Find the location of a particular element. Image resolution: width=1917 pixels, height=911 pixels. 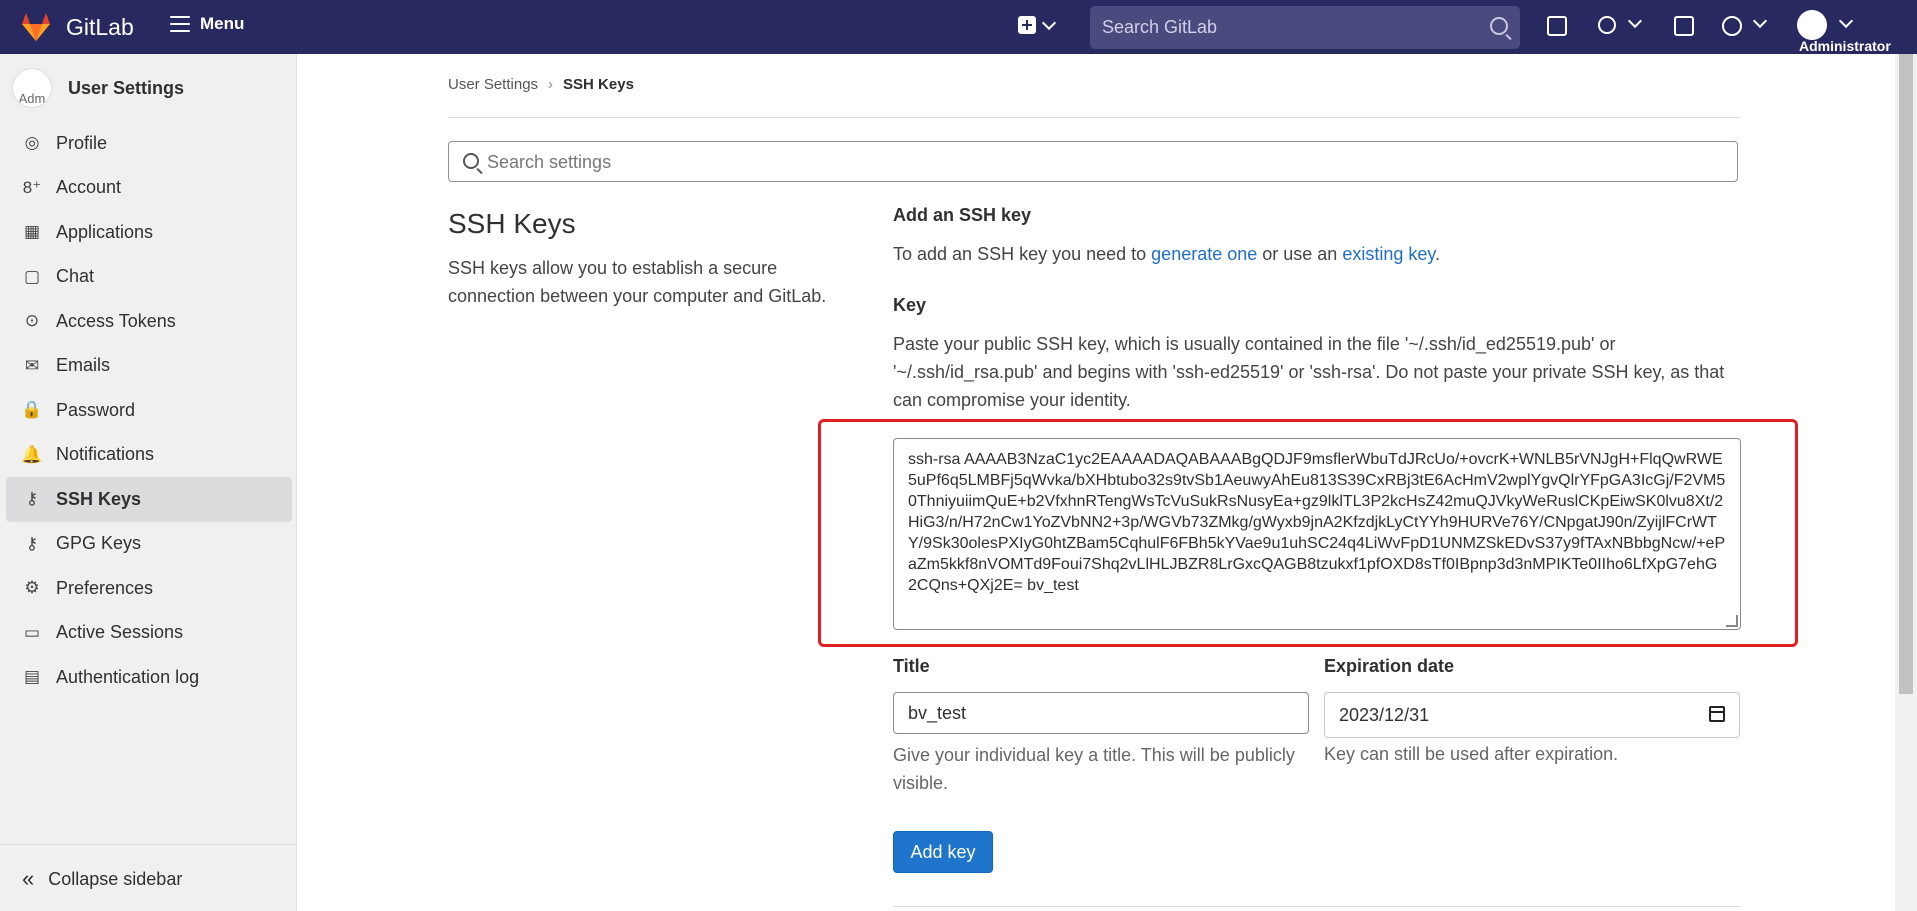

gpg-key-icon: ⚷ is located at coordinates (32, 543).